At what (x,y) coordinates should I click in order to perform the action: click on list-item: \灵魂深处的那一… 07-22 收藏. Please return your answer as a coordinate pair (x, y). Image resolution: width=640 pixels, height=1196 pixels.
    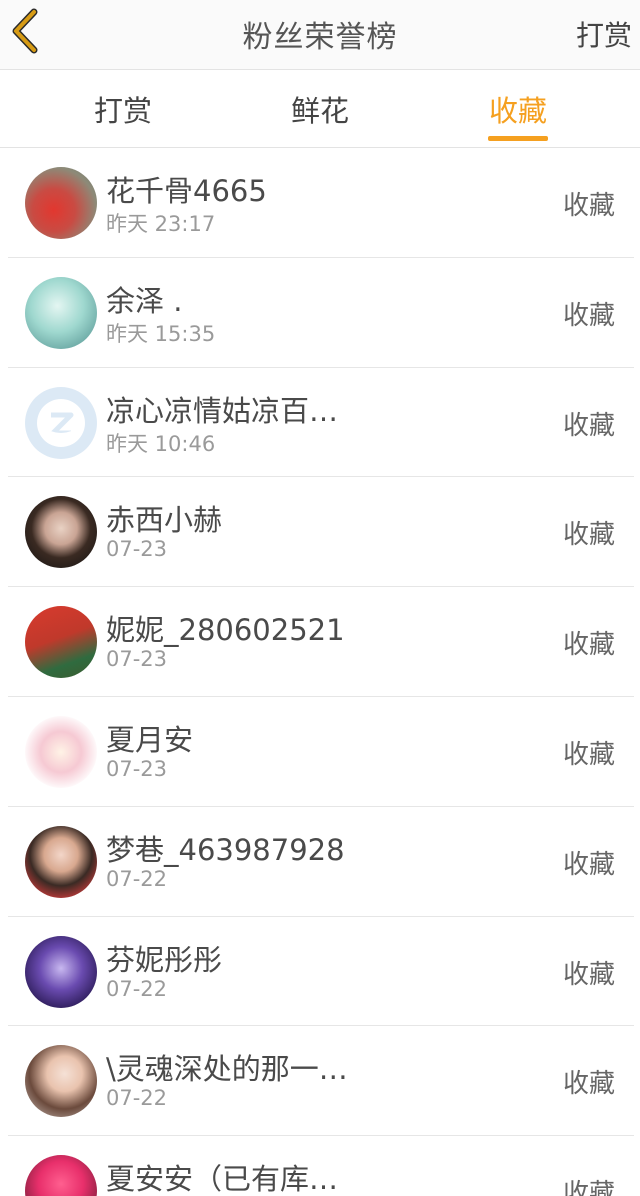
    Looking at the image, I should click on (320, 1081).